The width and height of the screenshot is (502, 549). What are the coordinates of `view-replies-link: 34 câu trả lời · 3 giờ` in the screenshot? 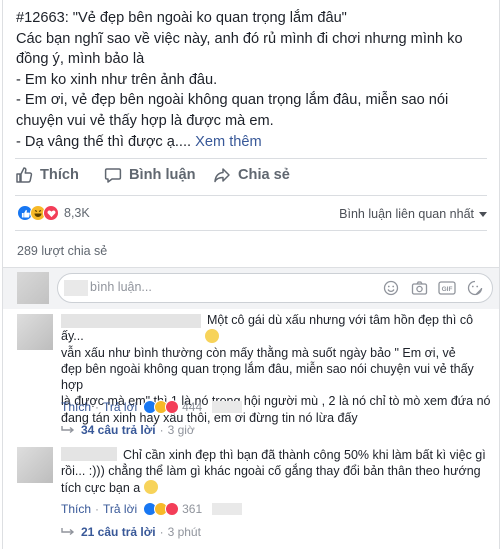 It's located at (128, 430).